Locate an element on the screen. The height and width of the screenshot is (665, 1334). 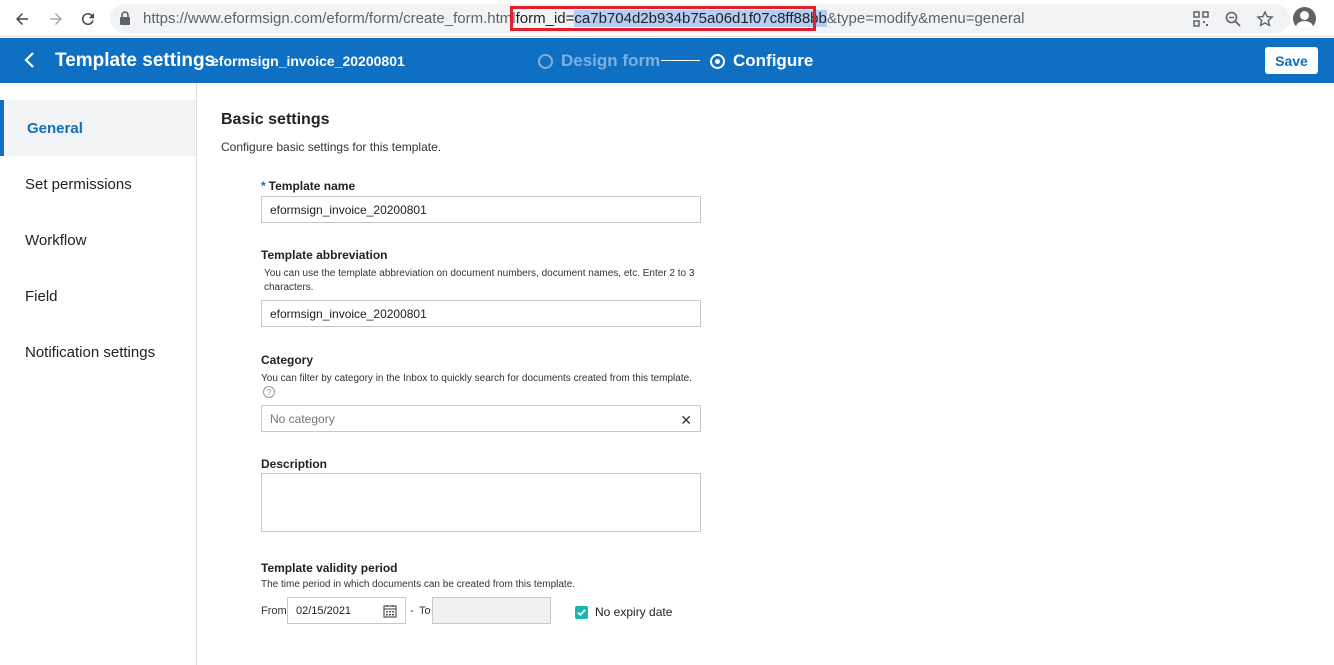
step-design-form: Design form is located at coordinates (599, 61).